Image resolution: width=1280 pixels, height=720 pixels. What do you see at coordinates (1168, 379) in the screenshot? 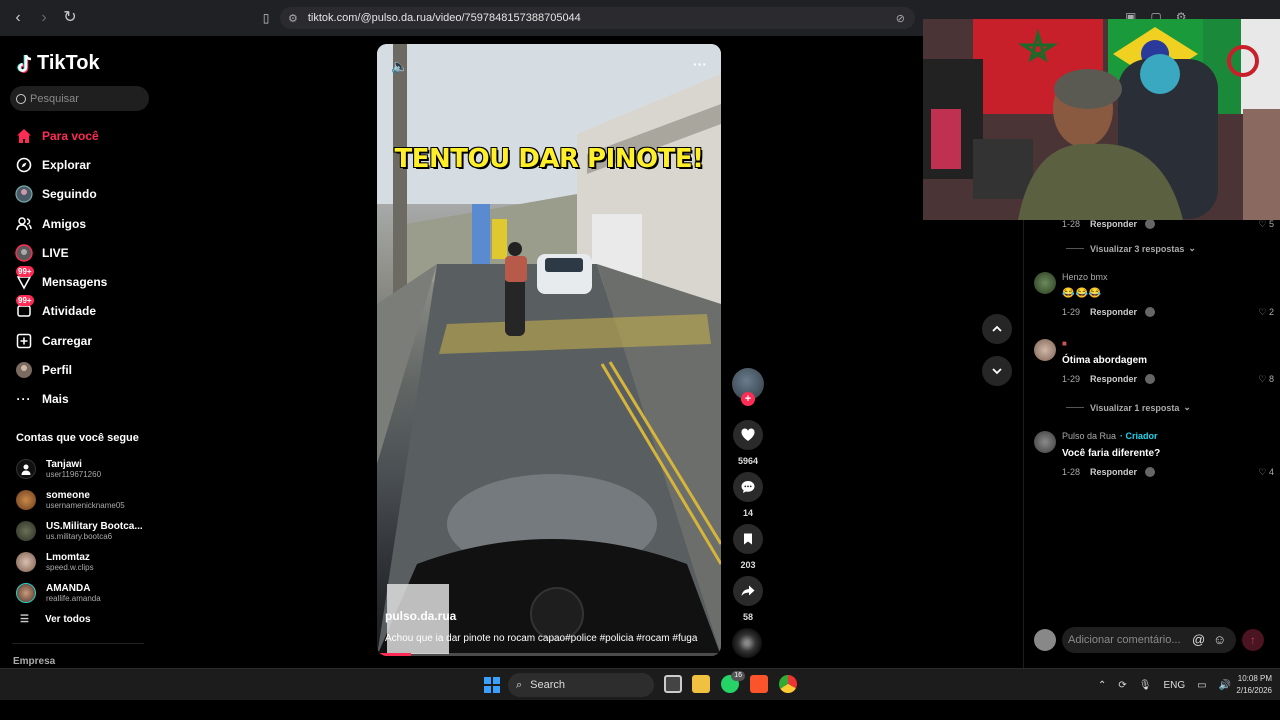
I see `comment-meta: 1-29 Responder ♡ 8` at bounding box center [1168, 379].